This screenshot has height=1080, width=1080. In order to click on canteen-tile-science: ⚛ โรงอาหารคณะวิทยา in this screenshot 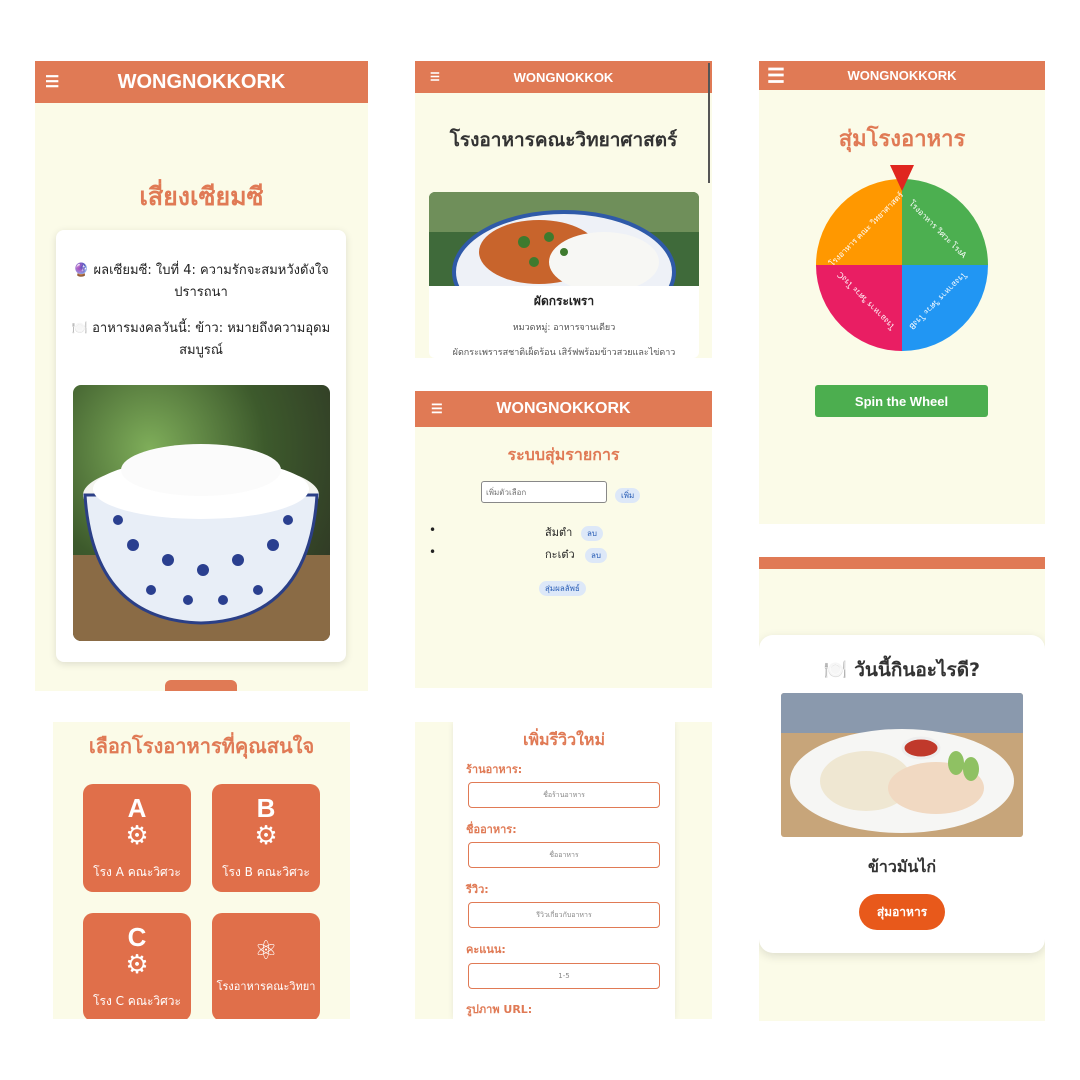, I will do `click(266, 966)`.